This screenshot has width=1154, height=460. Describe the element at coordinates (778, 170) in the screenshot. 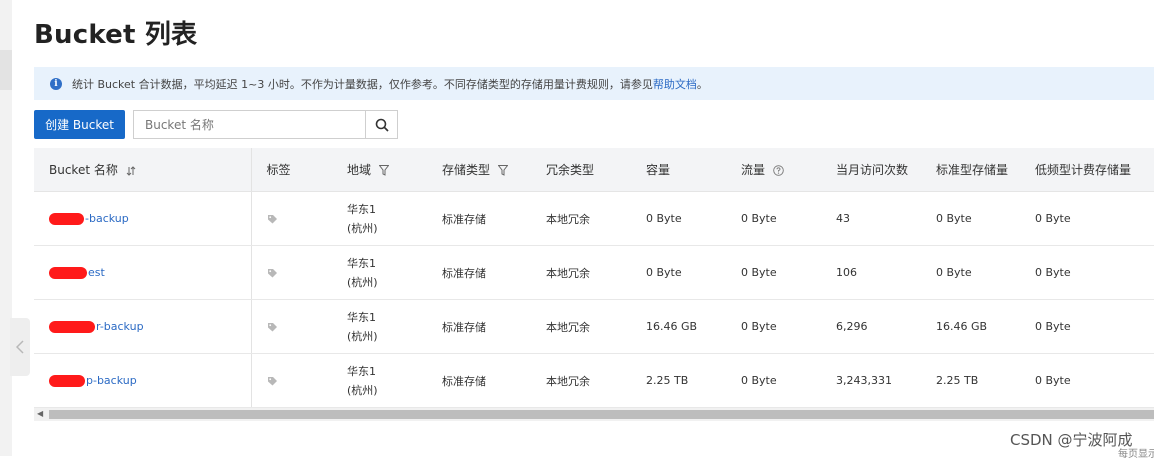

I see `help-icon` at that location.